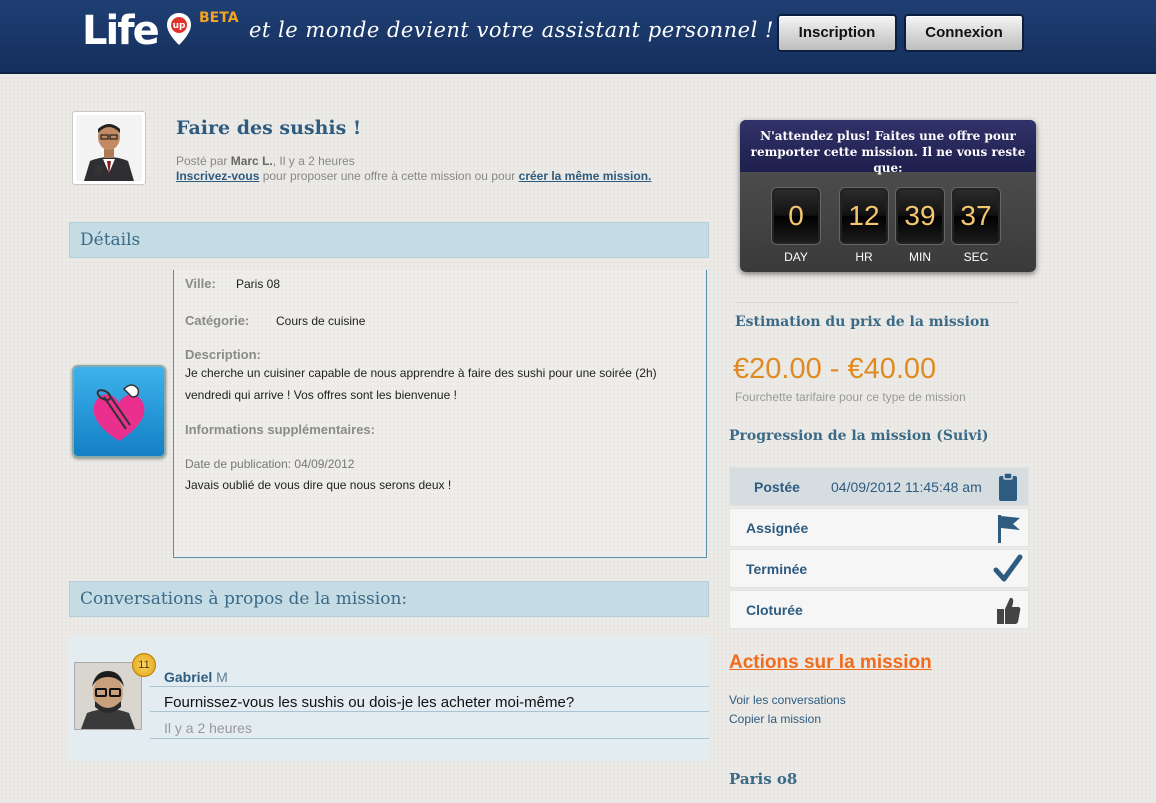  What do you see at coordinates (1008, 568) in the screenshot?
I see `checkmark-icon` at bounding box center [1008, 568].